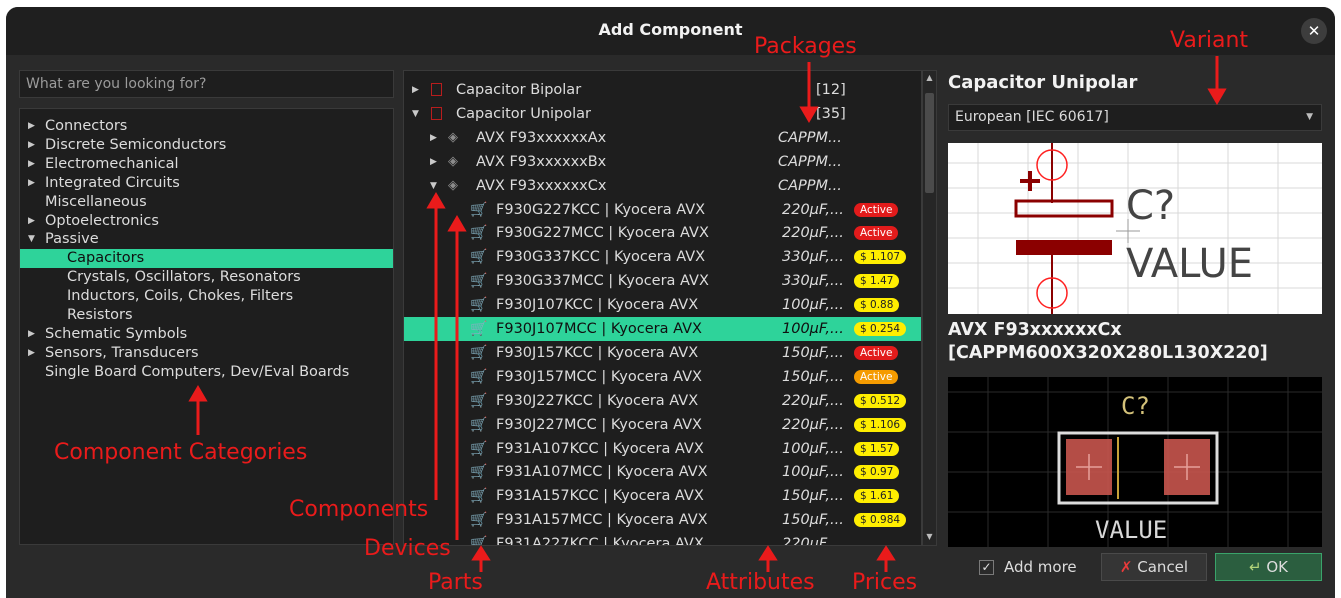 This screenshot has width=1341, height=598. I want to click on category-item: Crystals, Oscillators, Resonators, so click(206, 277).